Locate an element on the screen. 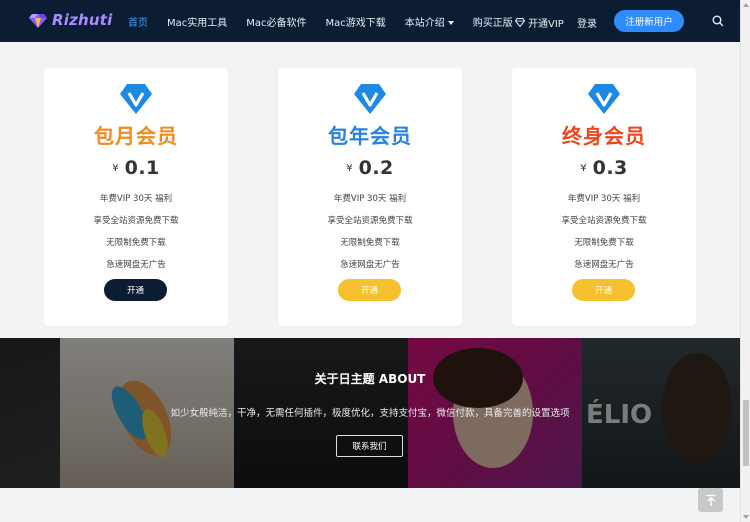  nav-item-about-site: 本站介绍 is located at coordinates (429, 21).